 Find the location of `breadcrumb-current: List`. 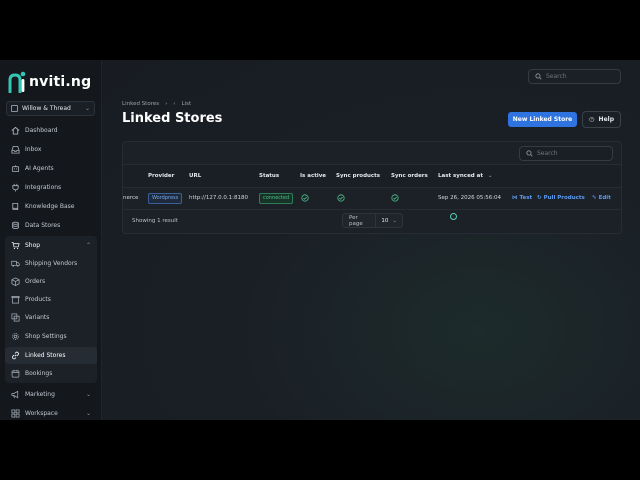

breadcrumb-current: List is located at coordinates (186, 104).